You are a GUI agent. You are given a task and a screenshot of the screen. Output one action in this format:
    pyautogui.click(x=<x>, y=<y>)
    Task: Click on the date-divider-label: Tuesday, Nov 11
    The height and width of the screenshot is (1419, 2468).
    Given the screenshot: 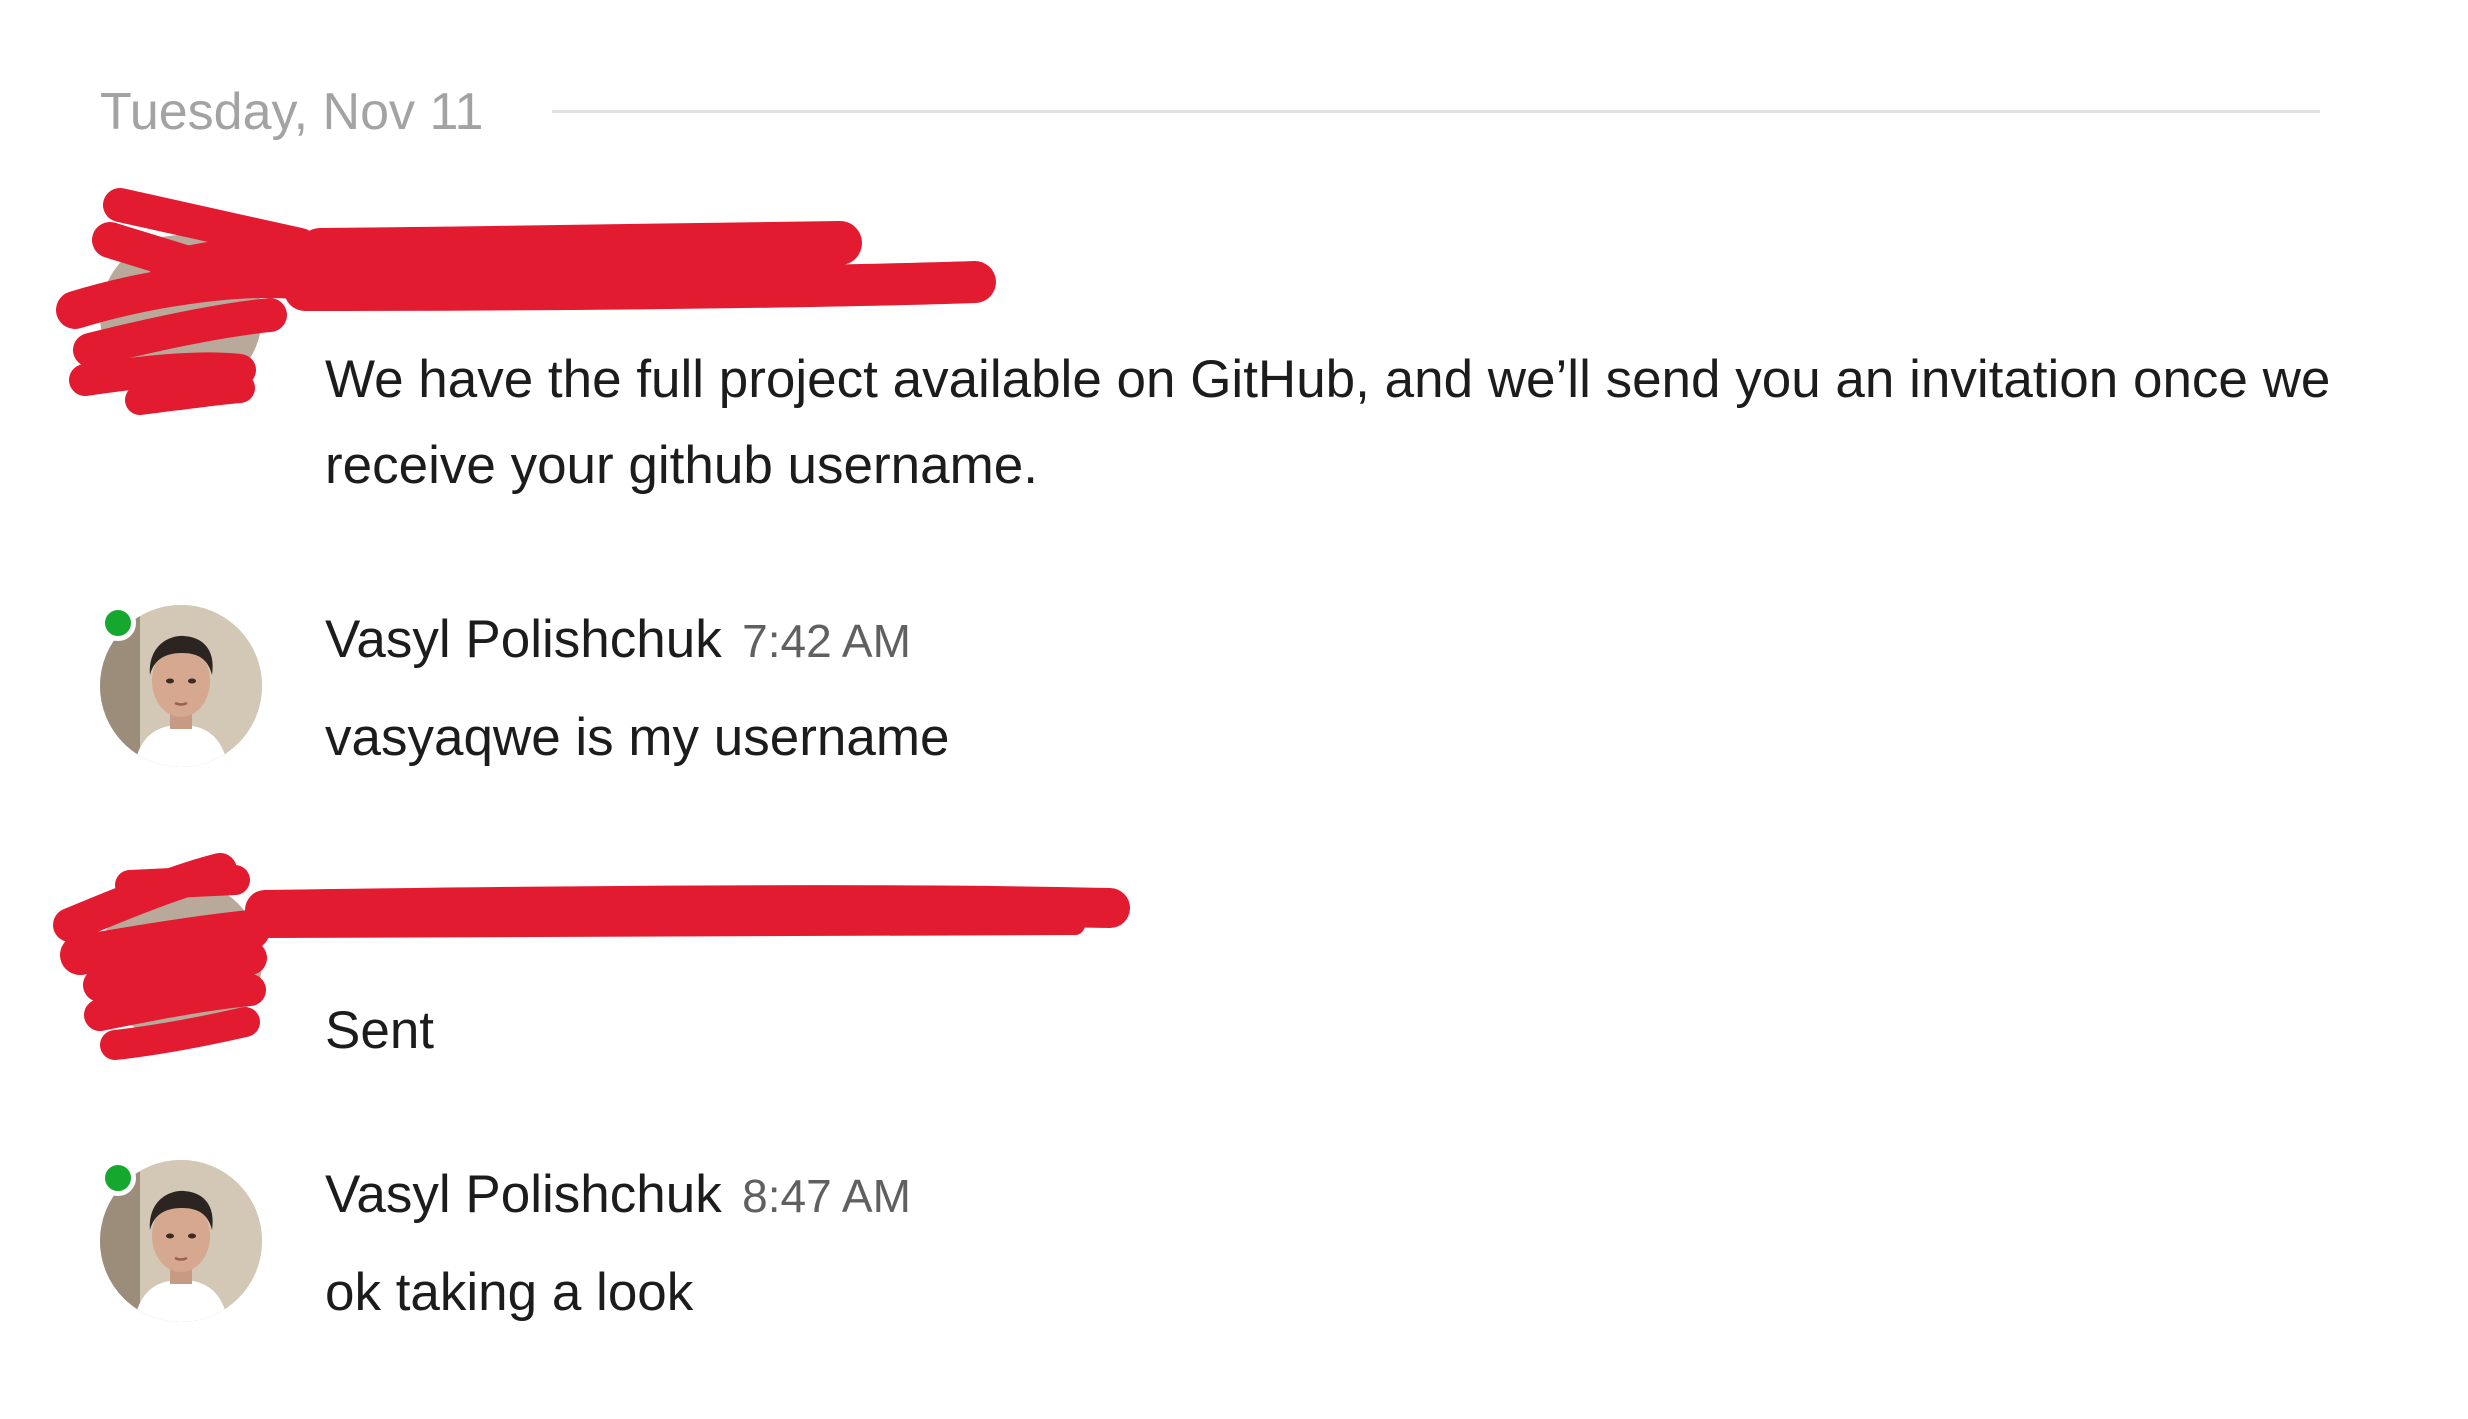 What is the action you would take?
    pyautogui.click(x=291, y=112)
    